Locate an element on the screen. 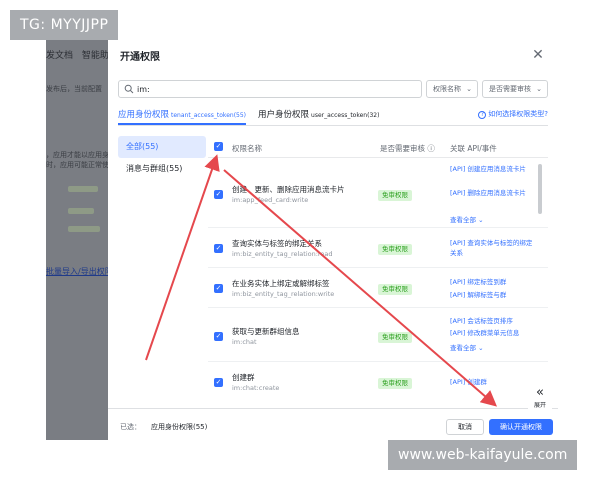 This screenshot has width=600, height=480. column-header-api: 关联 API/事件 is located at coordinates (473, 148).